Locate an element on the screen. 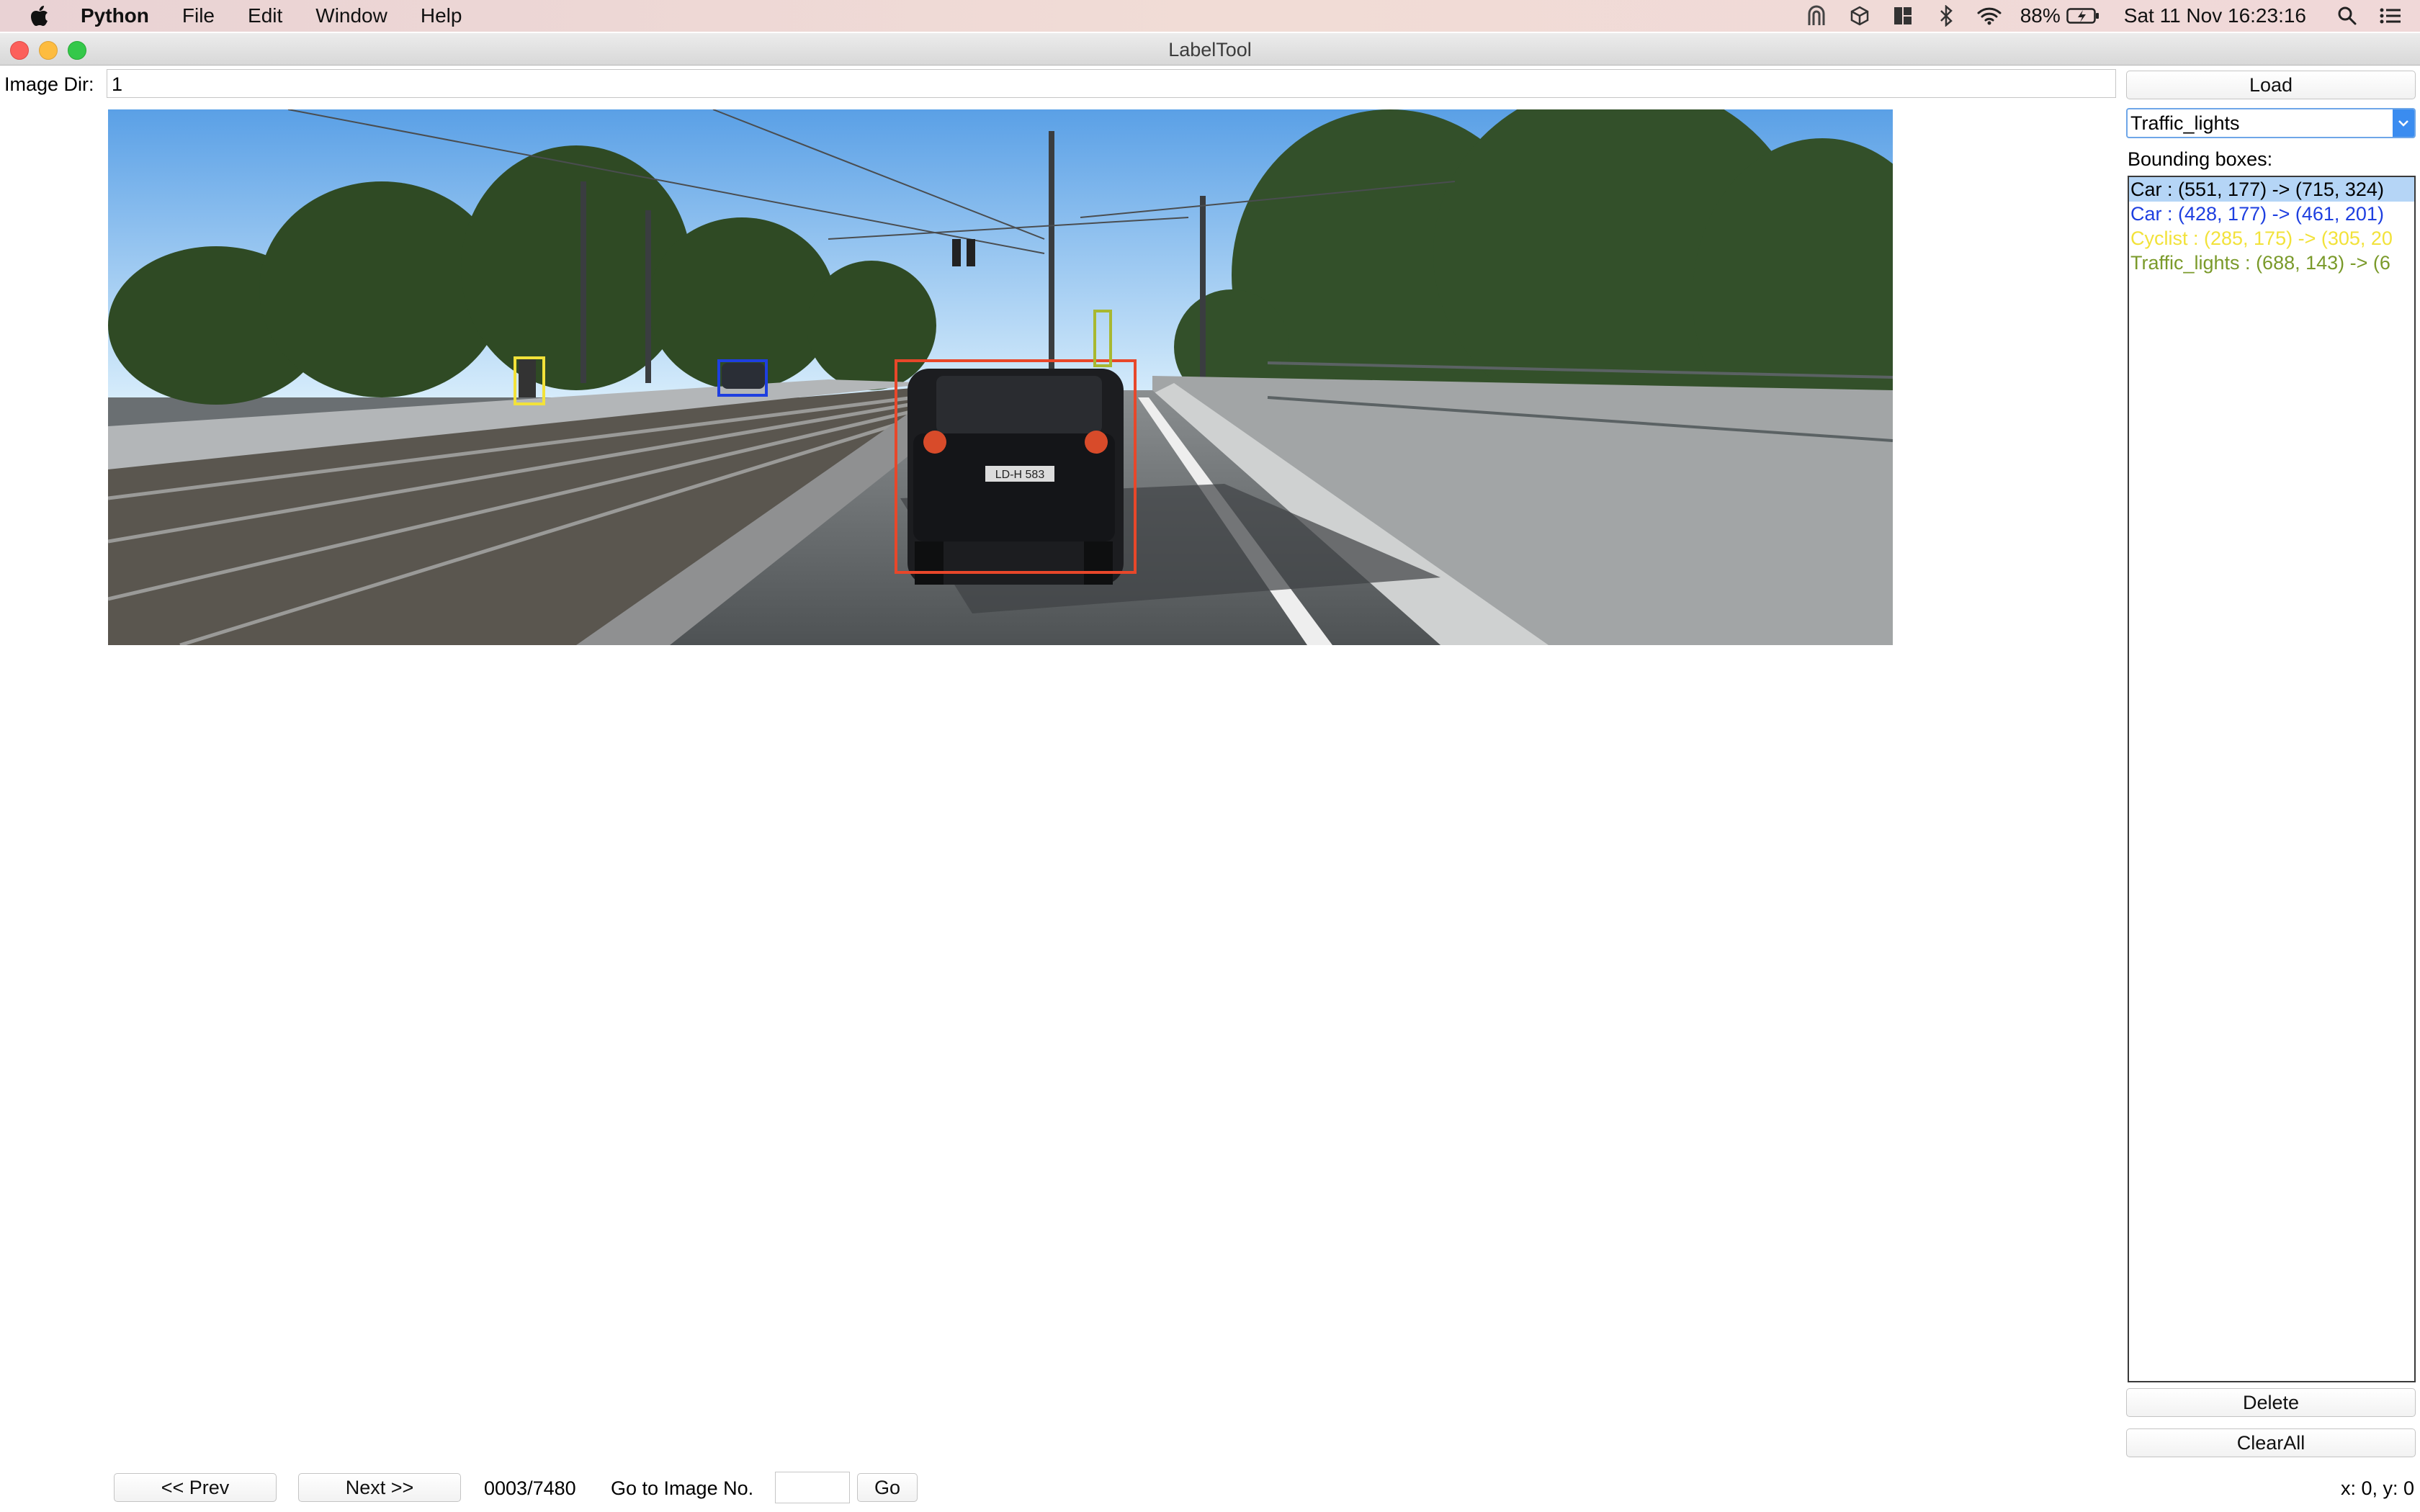 The height and width of the screenshot is (1512, 2420). battery-percent: 88% is located at coordinates (2040, 15).